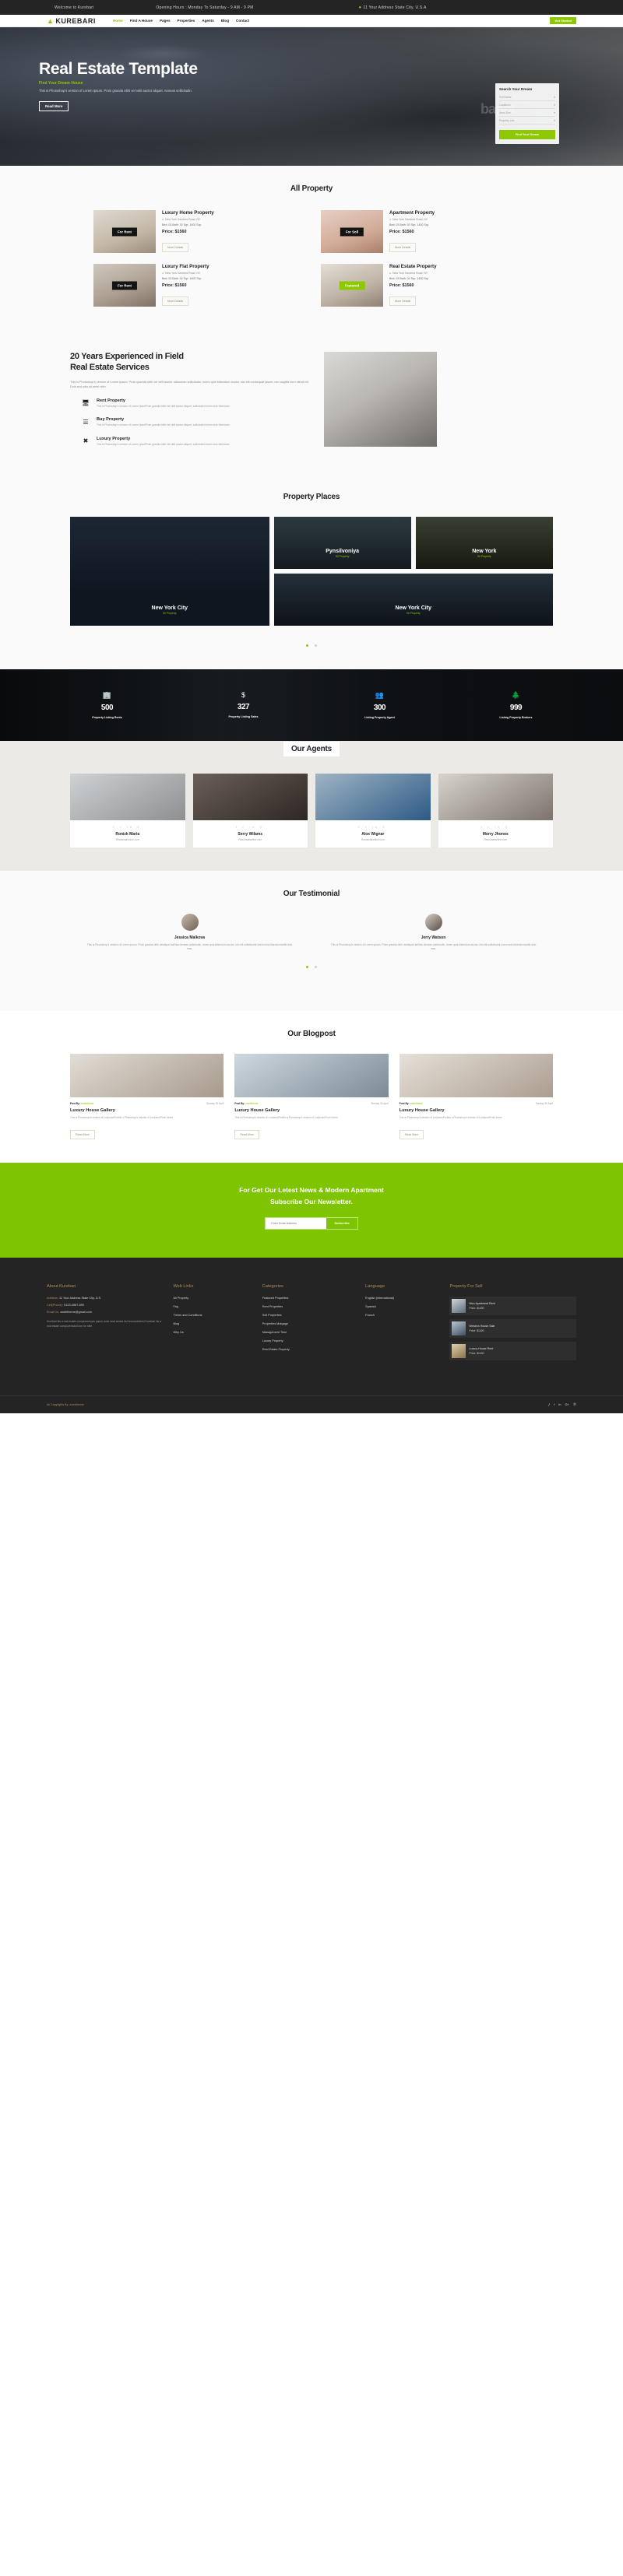 This screenshot has width=623, height=2576. What do you see at coordinates (352, 232) in the screenshot?
I see `property-badge: For Soll` at bounding box center [352, 232].